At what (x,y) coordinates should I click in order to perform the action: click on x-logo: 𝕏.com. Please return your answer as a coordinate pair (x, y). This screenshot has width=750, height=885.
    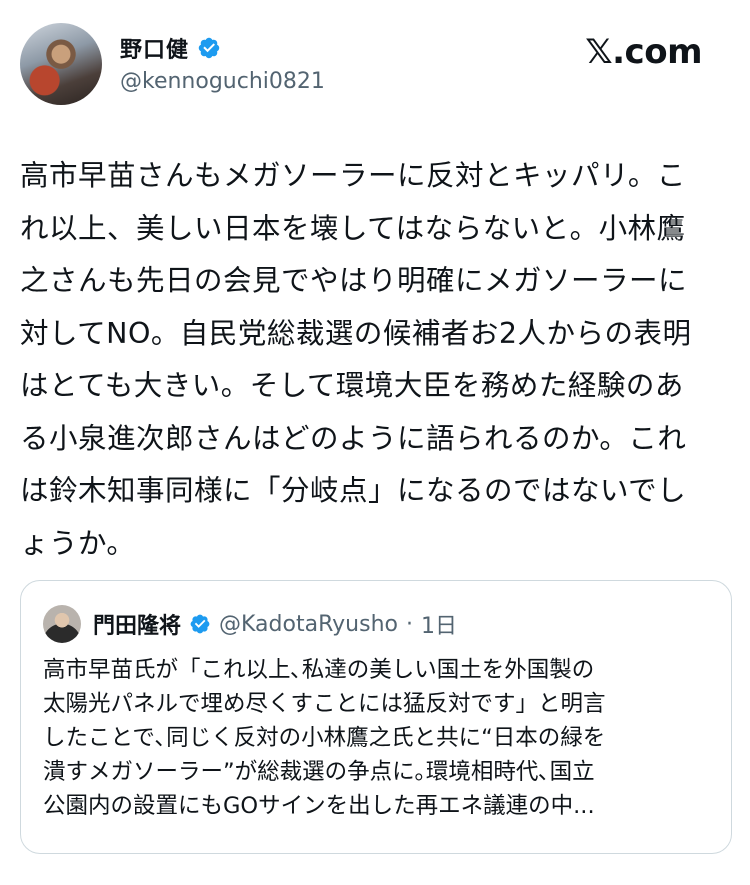
    Looking at the image, I should click on (643, 52).